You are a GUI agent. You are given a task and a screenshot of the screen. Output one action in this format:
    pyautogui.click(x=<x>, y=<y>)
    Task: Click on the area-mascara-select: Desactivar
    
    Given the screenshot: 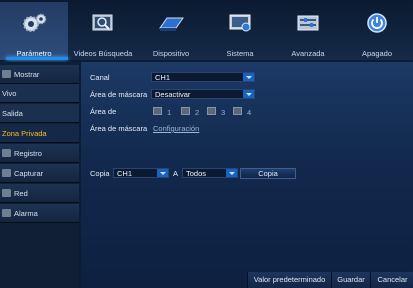 What is the action you would take?
    pyautogui.click(x=203, y=94)
    